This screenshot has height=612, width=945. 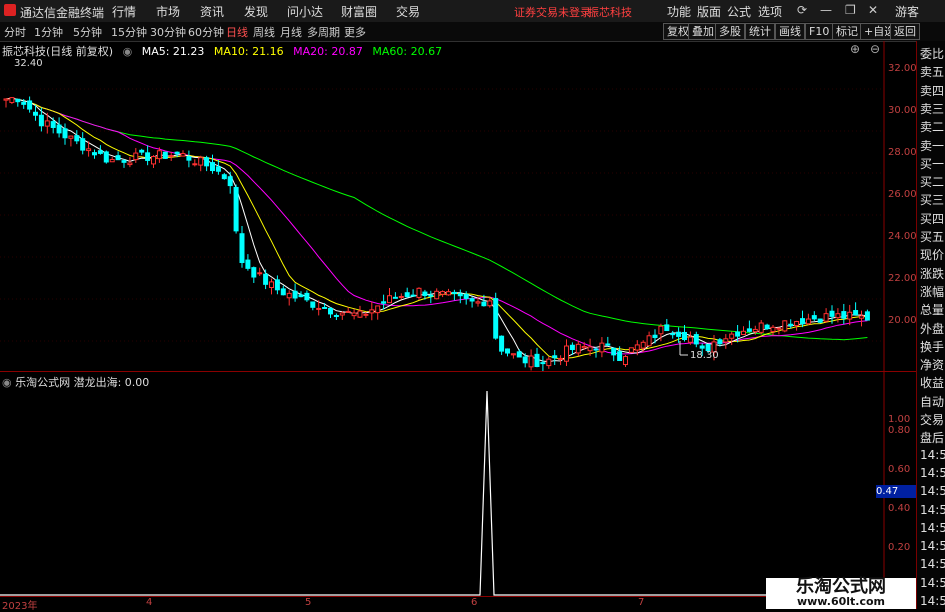 I want to click on menu-news: 资讯, so click(x=212, y=11).